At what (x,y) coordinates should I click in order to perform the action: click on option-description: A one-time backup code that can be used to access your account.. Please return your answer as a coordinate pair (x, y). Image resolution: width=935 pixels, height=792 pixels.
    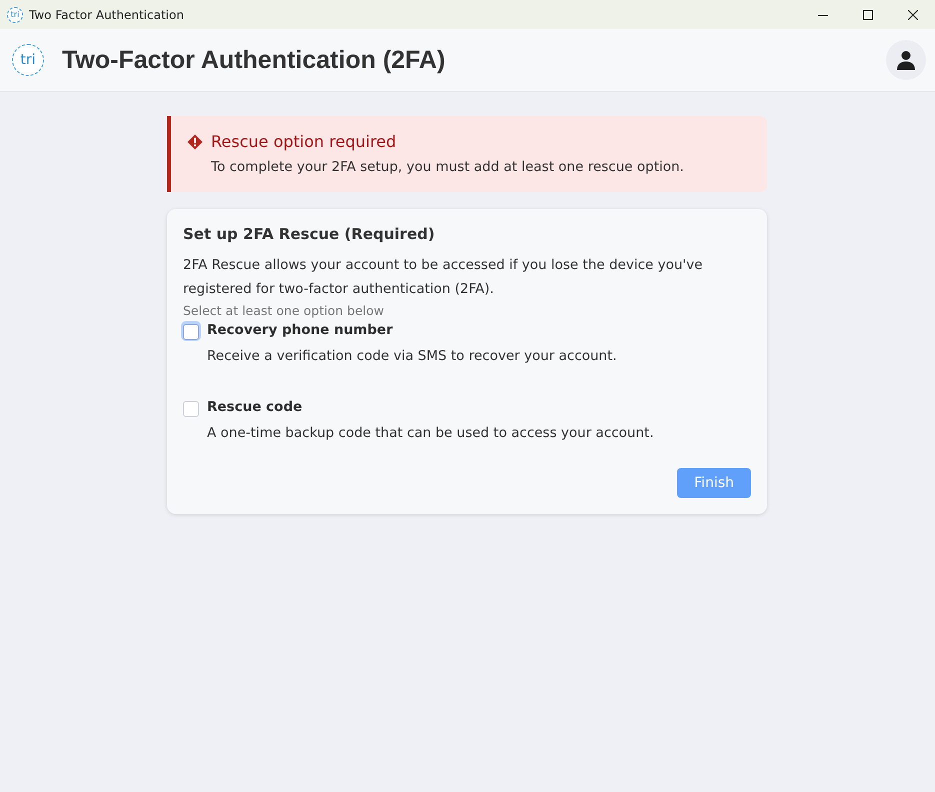
    Looking at the image, I should click on (431, 433).